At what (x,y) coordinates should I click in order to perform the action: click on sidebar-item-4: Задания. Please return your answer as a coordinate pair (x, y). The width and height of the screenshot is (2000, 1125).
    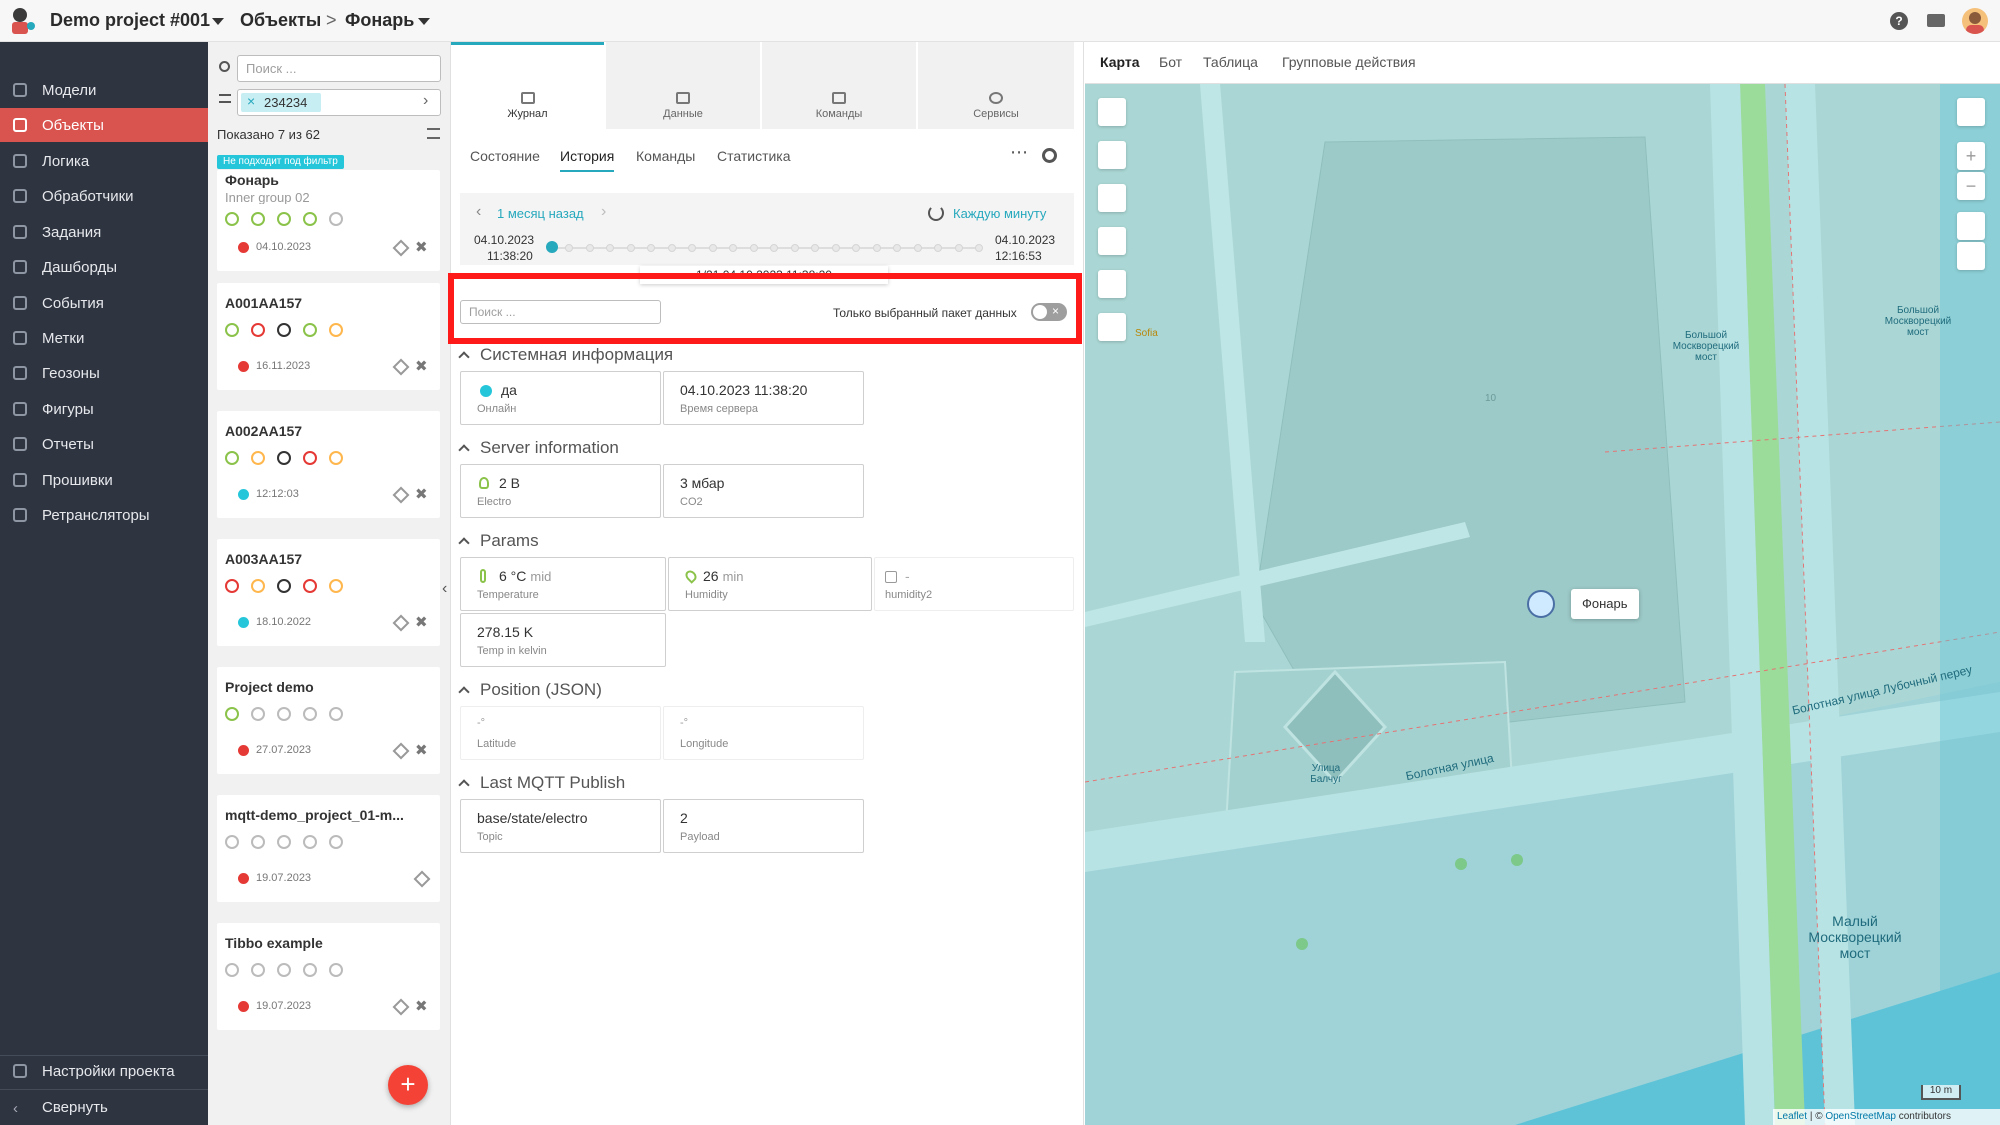
    Looking at the image, I should click on (104, 232).